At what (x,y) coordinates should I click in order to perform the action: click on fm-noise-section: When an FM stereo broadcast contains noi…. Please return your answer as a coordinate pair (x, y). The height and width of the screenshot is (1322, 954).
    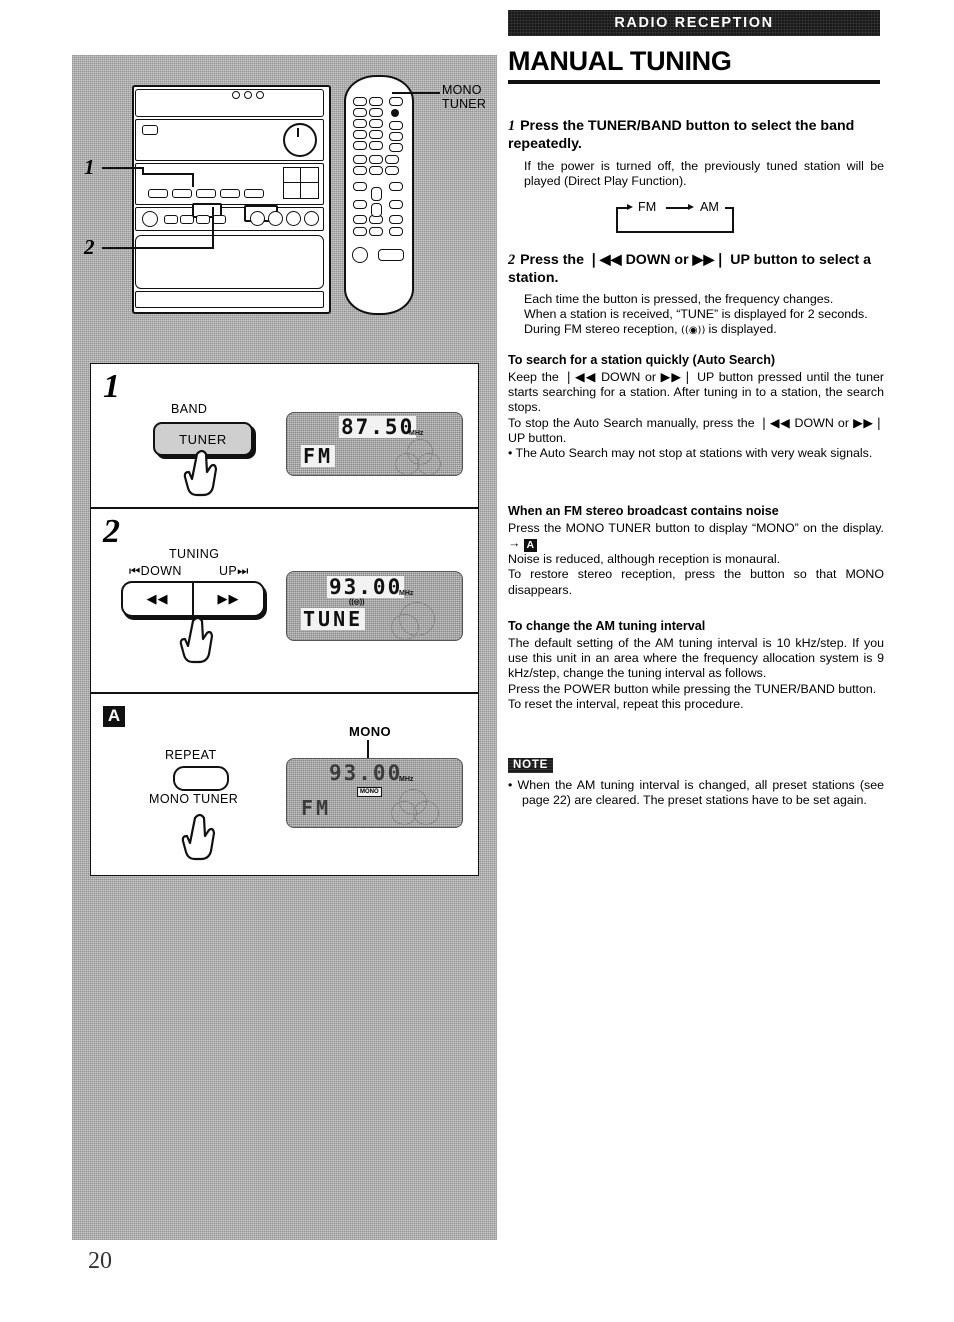
    Looking at the image, I should click on (696, 550).